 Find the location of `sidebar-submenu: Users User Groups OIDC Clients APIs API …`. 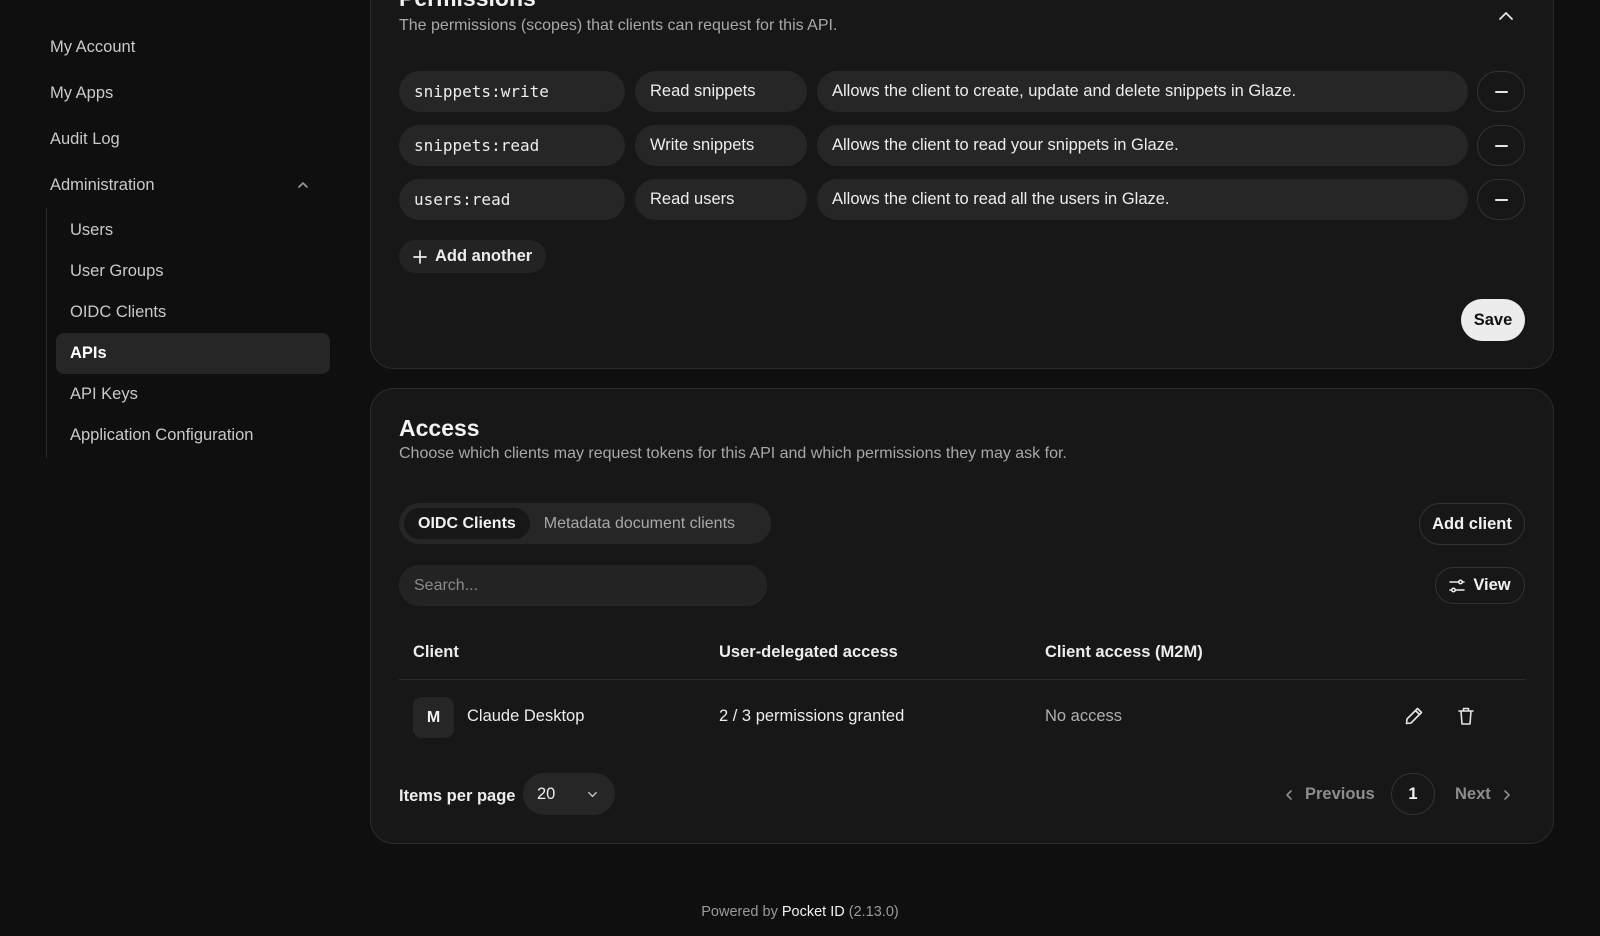

sidebar-submenu: Users User Groups OIDC Clients APIs API … is located at coordinates (188, 333).